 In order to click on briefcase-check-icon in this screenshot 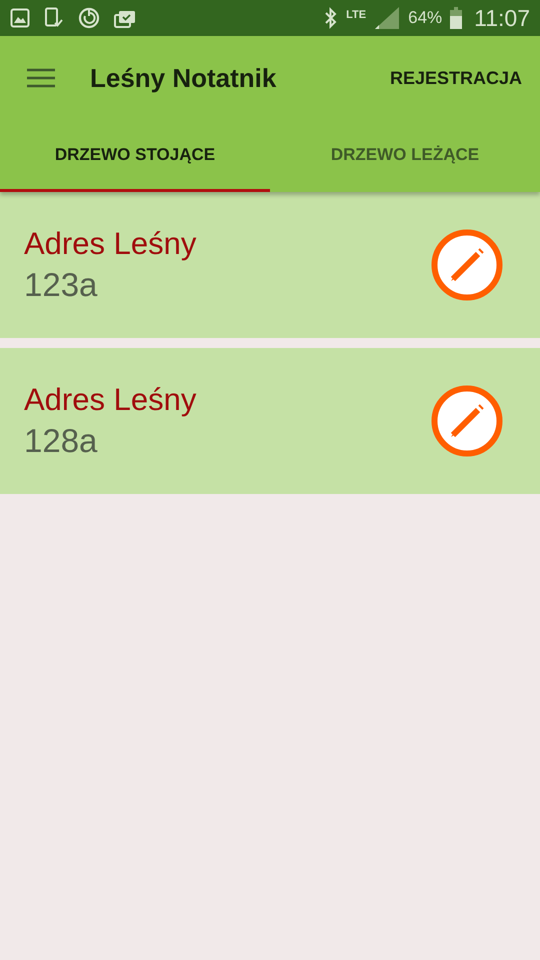, I will do `click(125, 18)`.